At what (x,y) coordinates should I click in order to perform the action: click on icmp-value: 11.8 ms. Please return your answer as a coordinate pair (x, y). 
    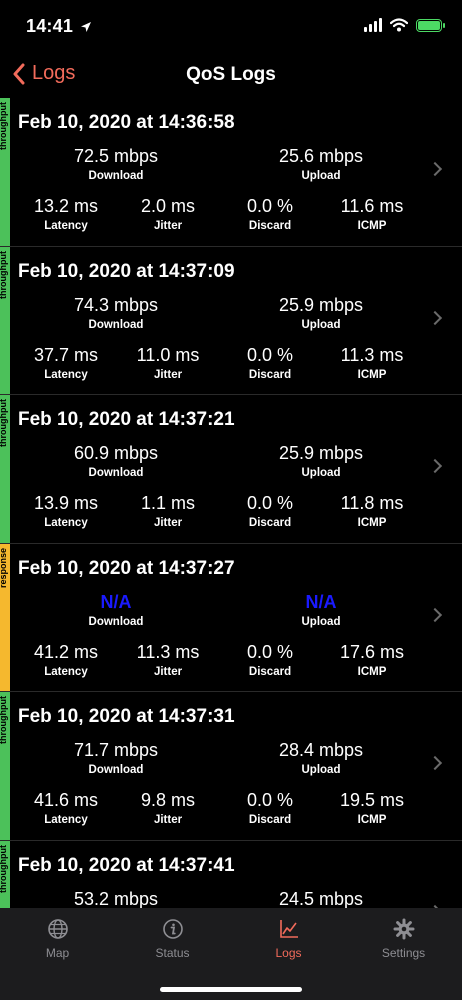
    Looking at the image, I should click on (372, 503).